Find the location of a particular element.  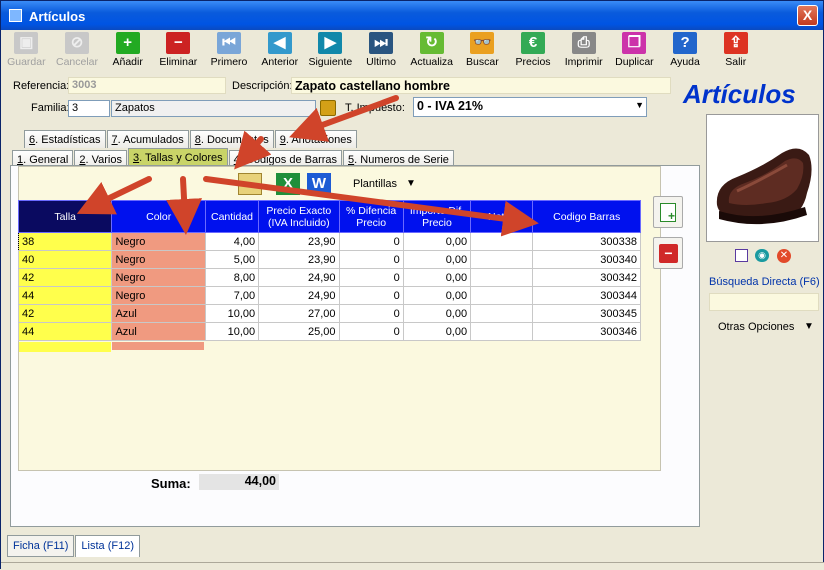

cell-cantidad: 5,00 is located at coordinates (232, 259).